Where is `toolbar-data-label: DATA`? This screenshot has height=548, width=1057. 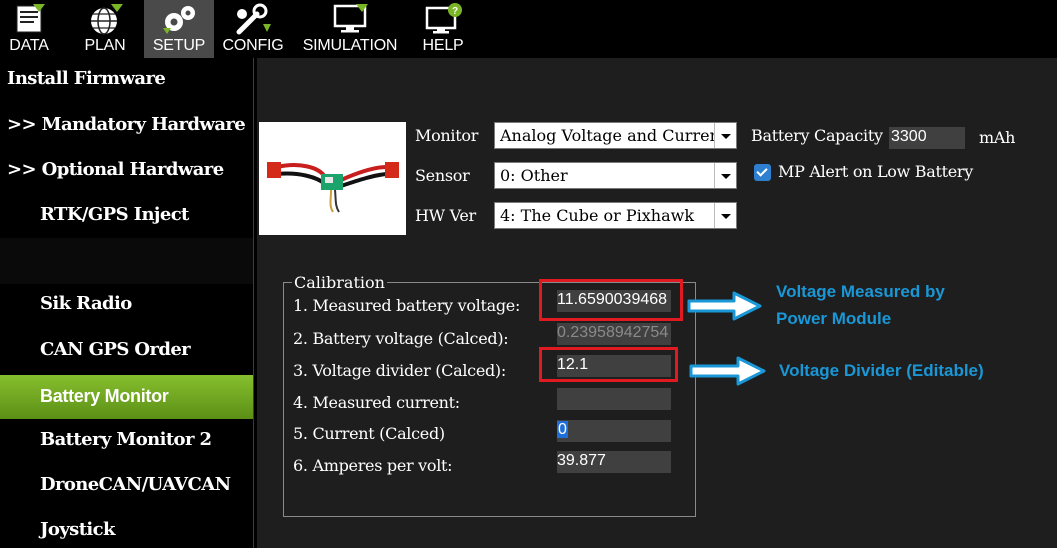
toolbar-data-label: DATA is located at coordinates (29, 45).